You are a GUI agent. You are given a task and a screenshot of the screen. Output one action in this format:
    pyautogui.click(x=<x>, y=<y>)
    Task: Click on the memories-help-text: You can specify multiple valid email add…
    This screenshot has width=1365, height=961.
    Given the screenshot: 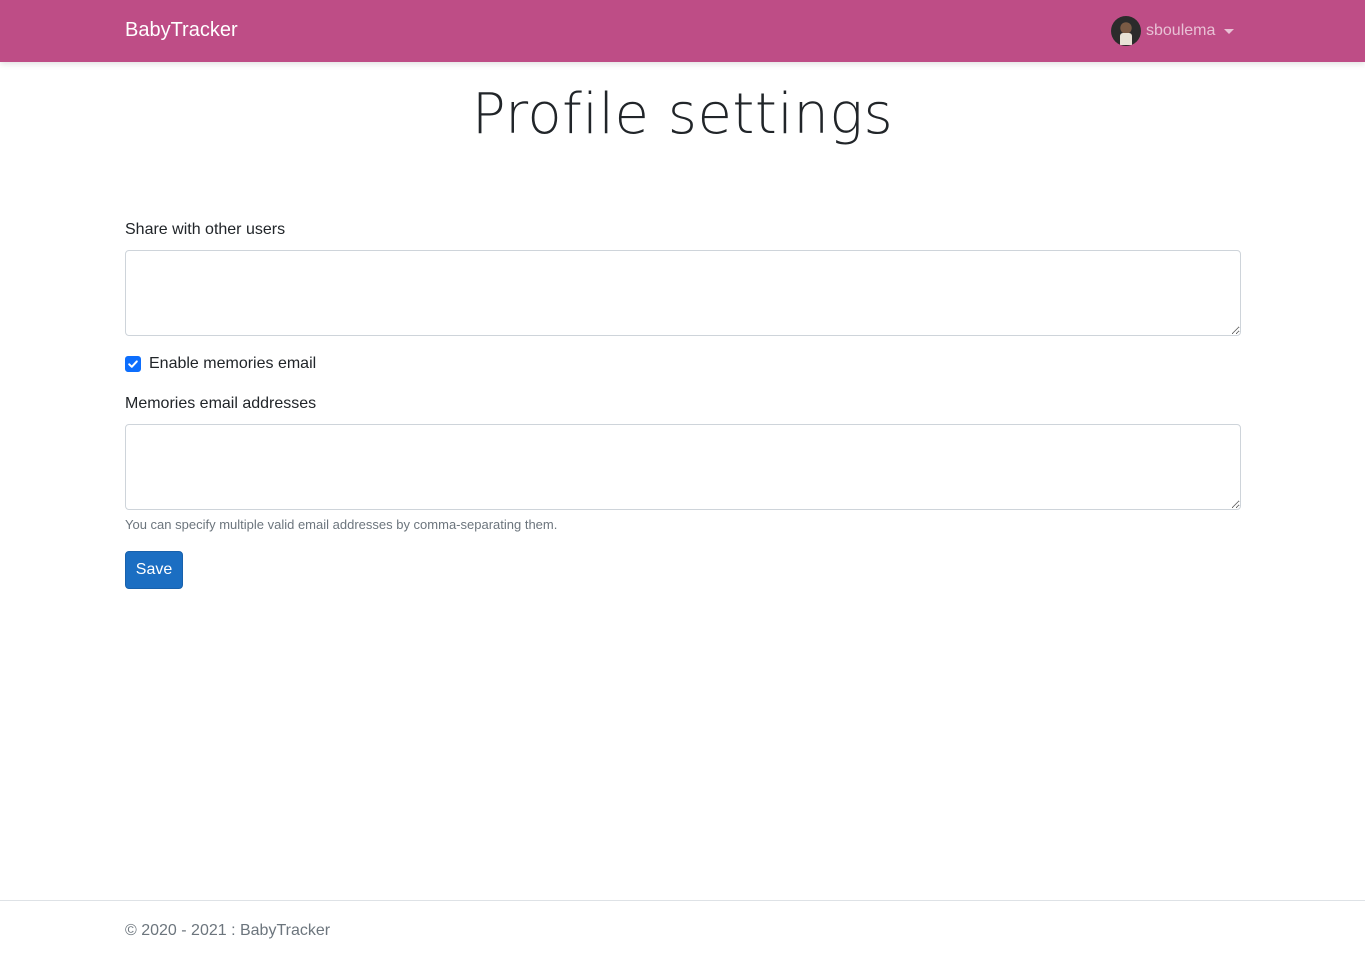 What is the action you would take?
    pyautogui.click(x=341, y=524)
    